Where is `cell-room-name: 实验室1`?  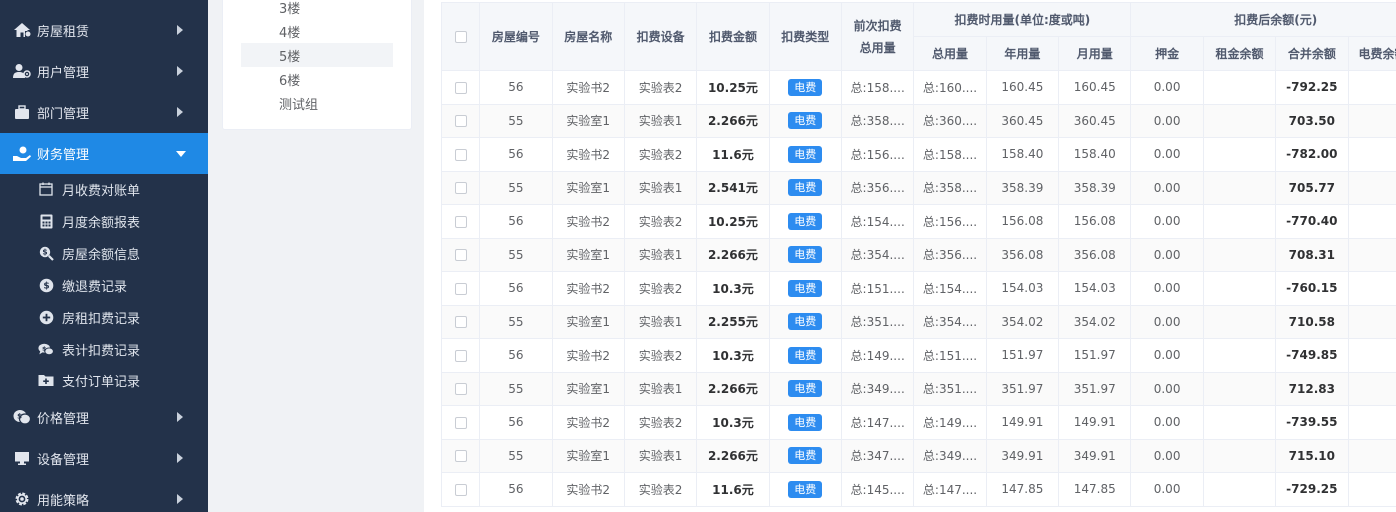
cell-room-name: 实验室1 is located at coordinates (588, 187).